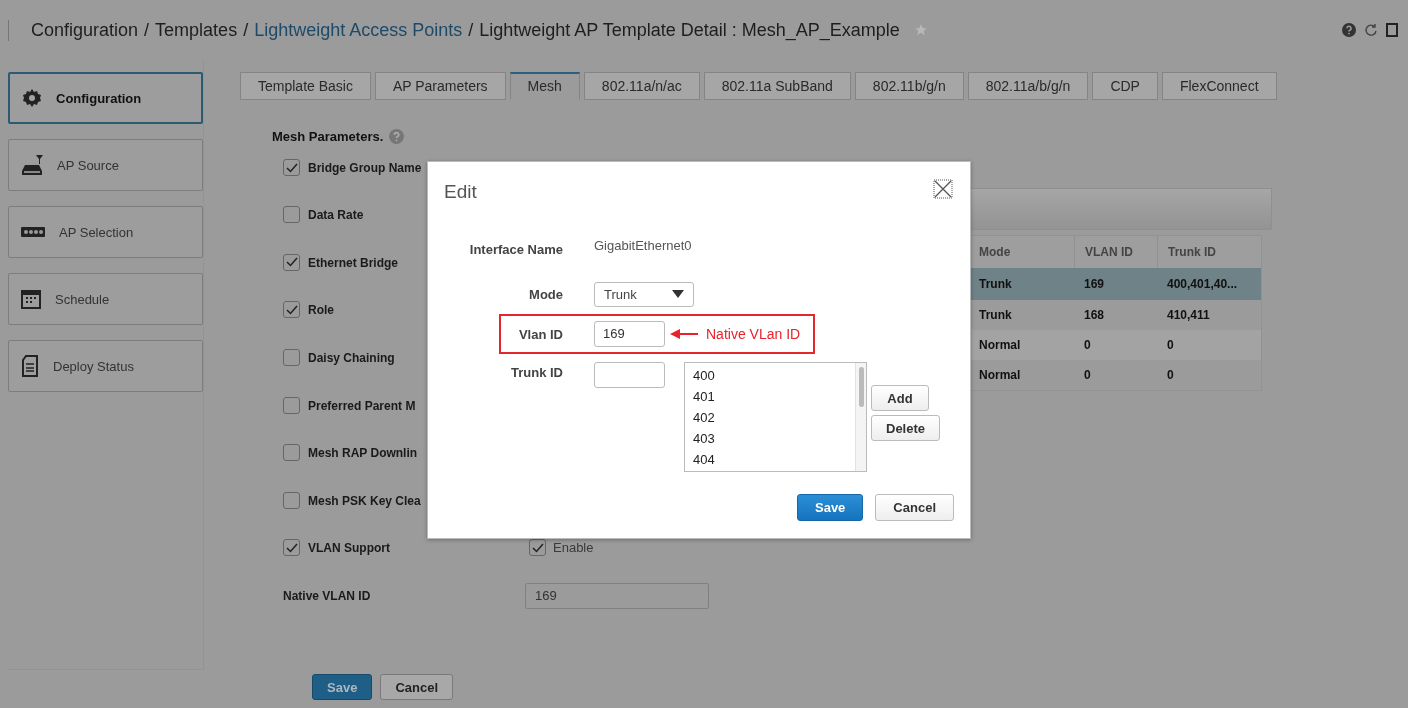 This screenshot has height=708, width=1408. What do you see at coordinates (689, 30) in the screenshot?
I see `breadcrumb-text: Lightweight AP Template Detail : Mesh_AP_Example` at bounding box center [689, 30].